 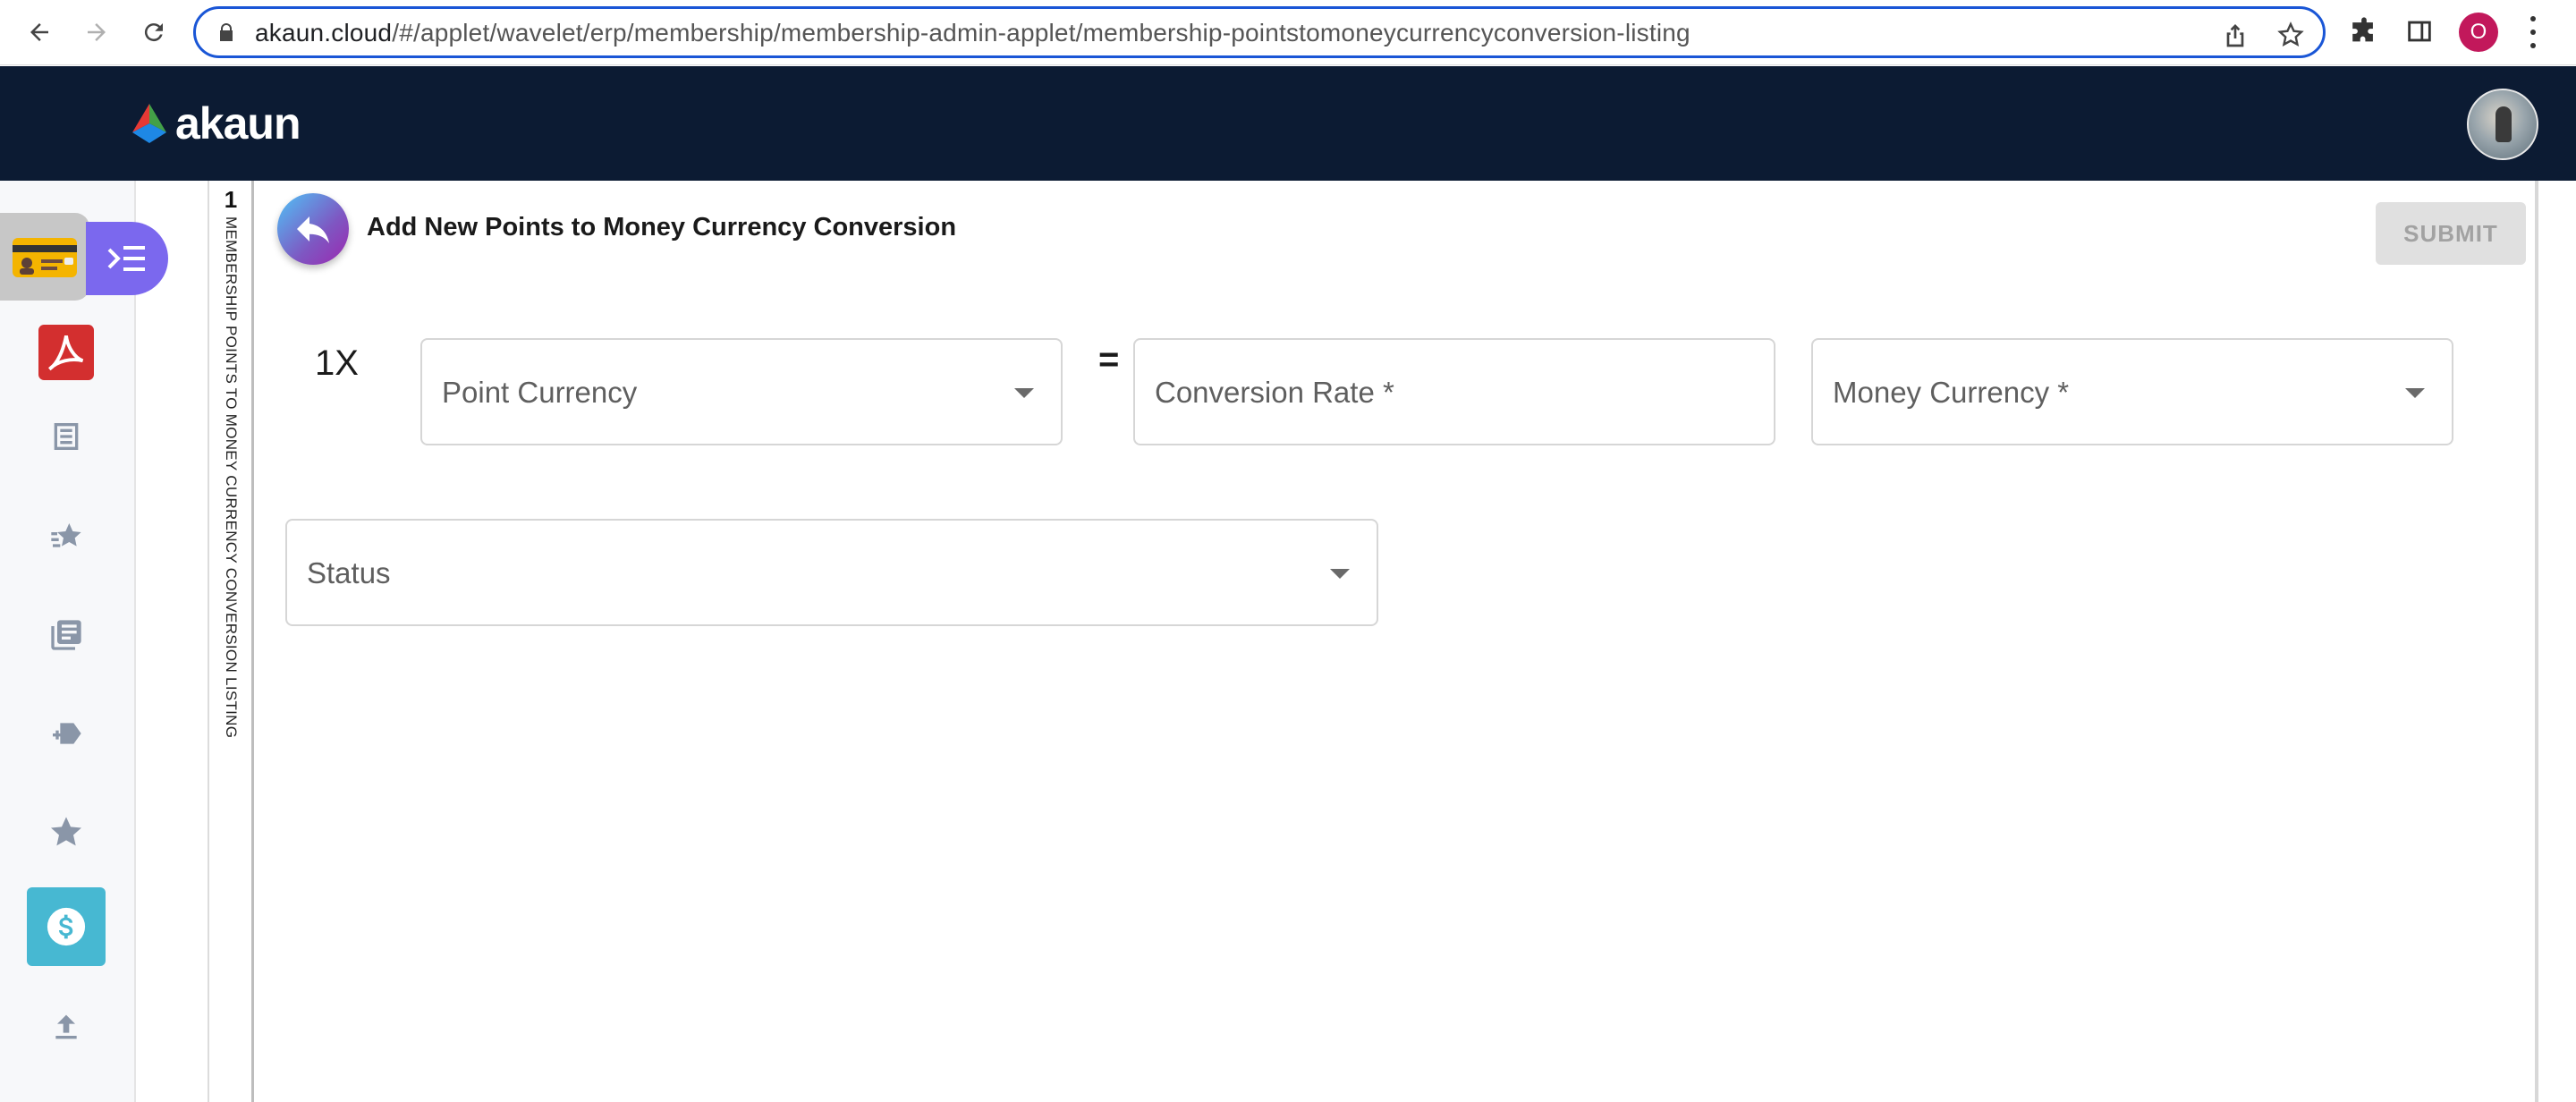 I want to click on extensions-puzzle-icon, so click(x=2364, y=31).